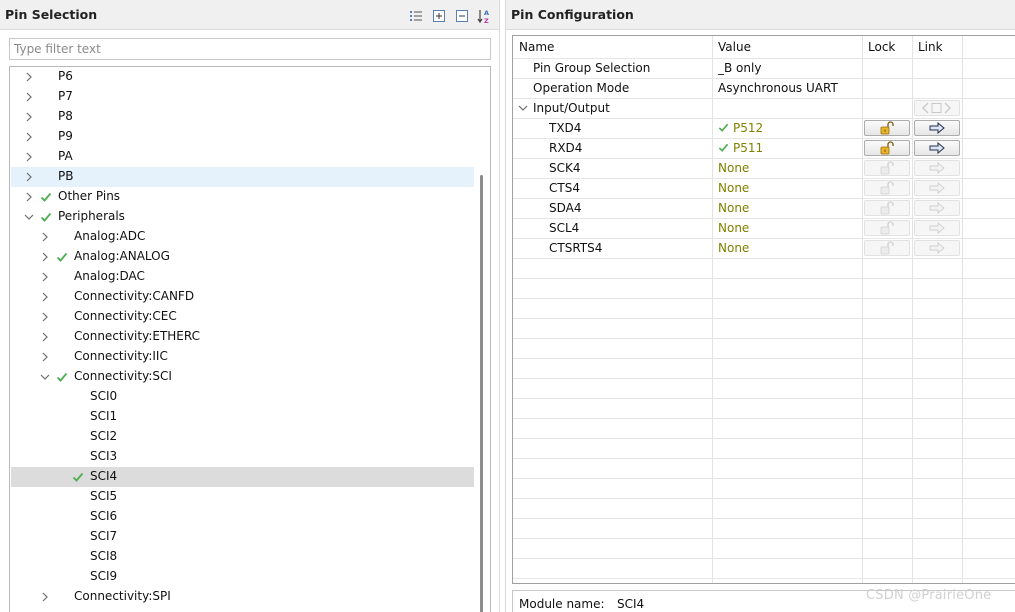 This screenshot has width=1015, height=612. I want to click on config-row-name: Input/Output, so click(571, 108).